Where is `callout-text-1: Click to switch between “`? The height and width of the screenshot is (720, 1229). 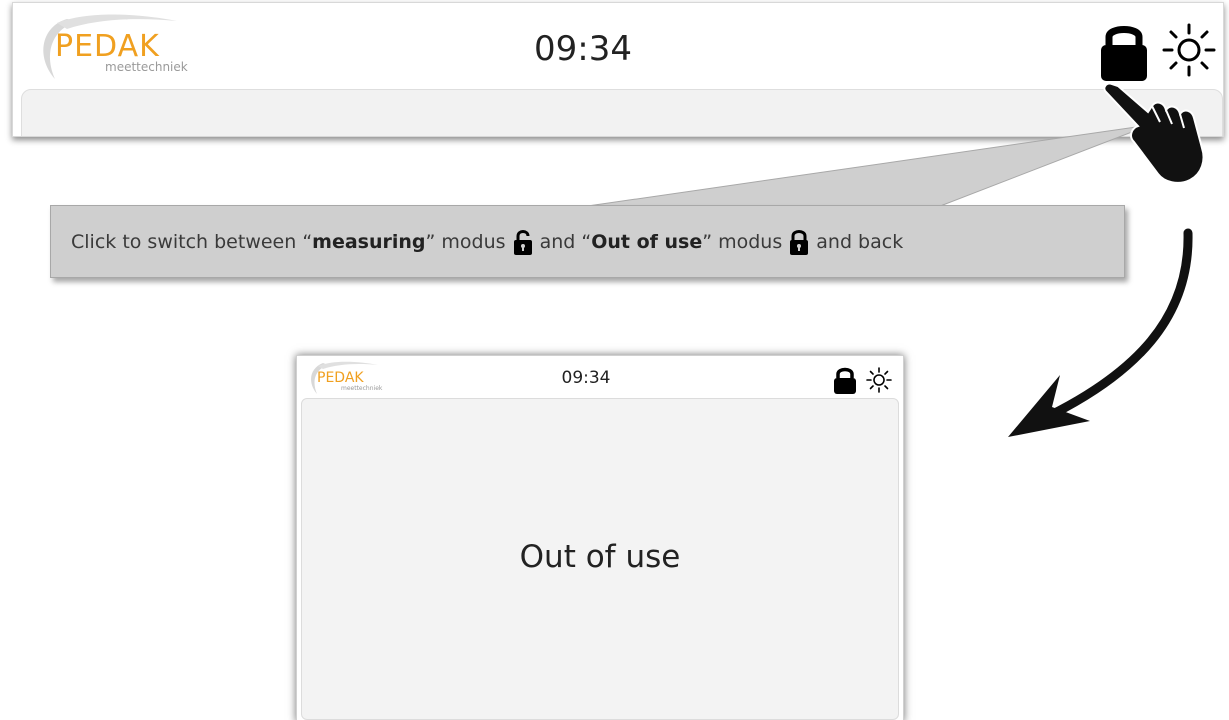 callout-text-1: Click to switch between “ is located at coordinates (192, 241).